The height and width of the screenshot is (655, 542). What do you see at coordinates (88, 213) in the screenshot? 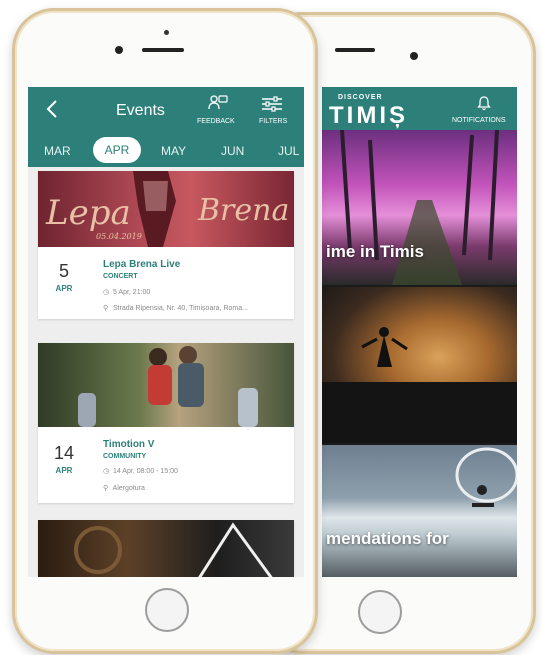
I see `image-title-left: Lepa` at bounding box center [88, 213].